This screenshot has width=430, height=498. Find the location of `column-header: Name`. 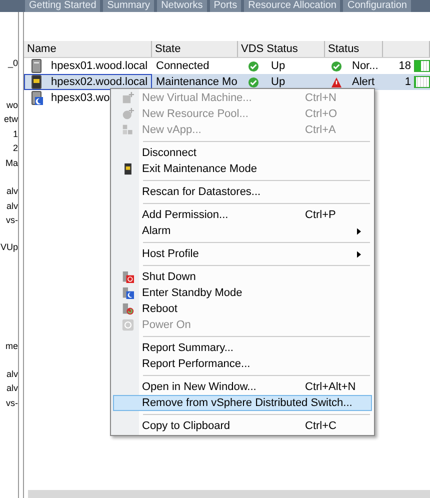

column-header: Name is located at coordinates (88, 49).